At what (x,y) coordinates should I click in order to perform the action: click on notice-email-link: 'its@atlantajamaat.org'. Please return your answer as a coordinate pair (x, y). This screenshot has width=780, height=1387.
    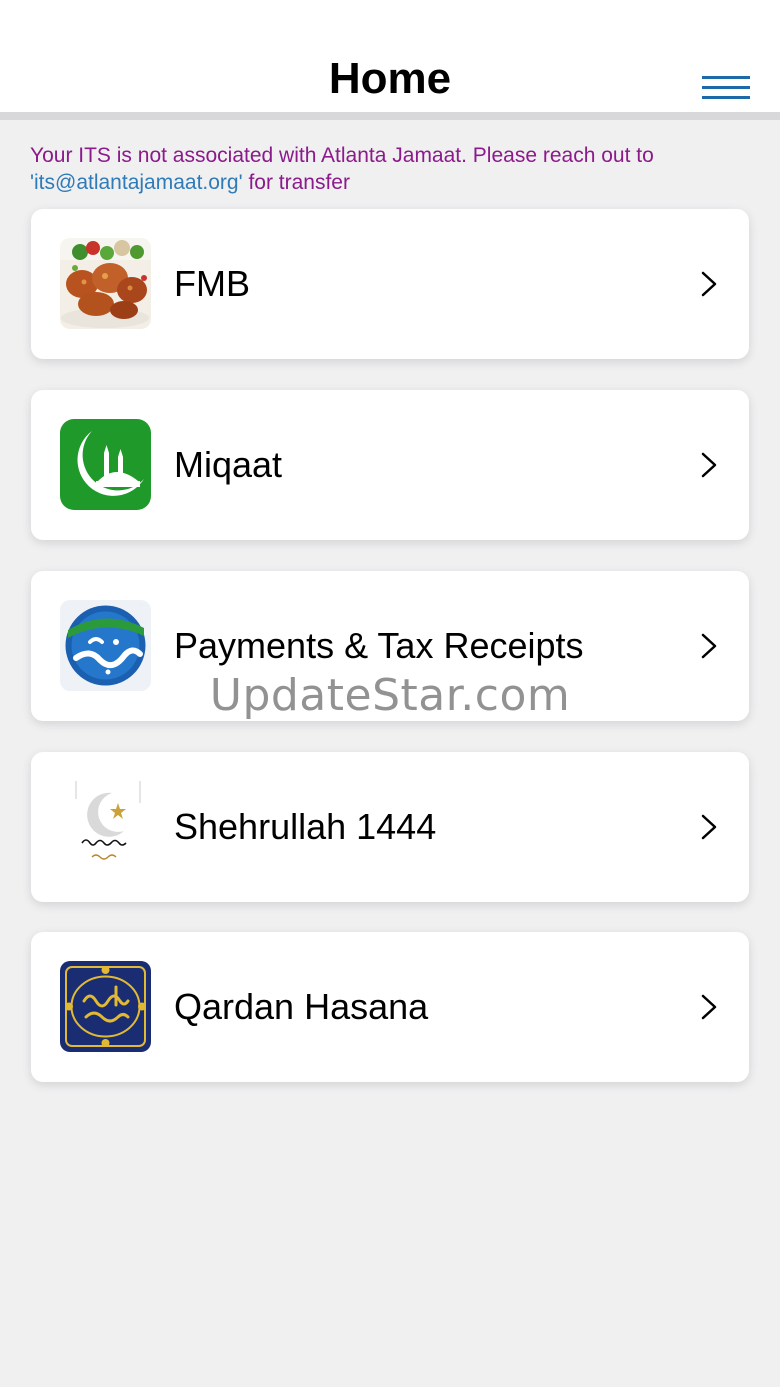
    Looking at the image, I should click on (136, 182).